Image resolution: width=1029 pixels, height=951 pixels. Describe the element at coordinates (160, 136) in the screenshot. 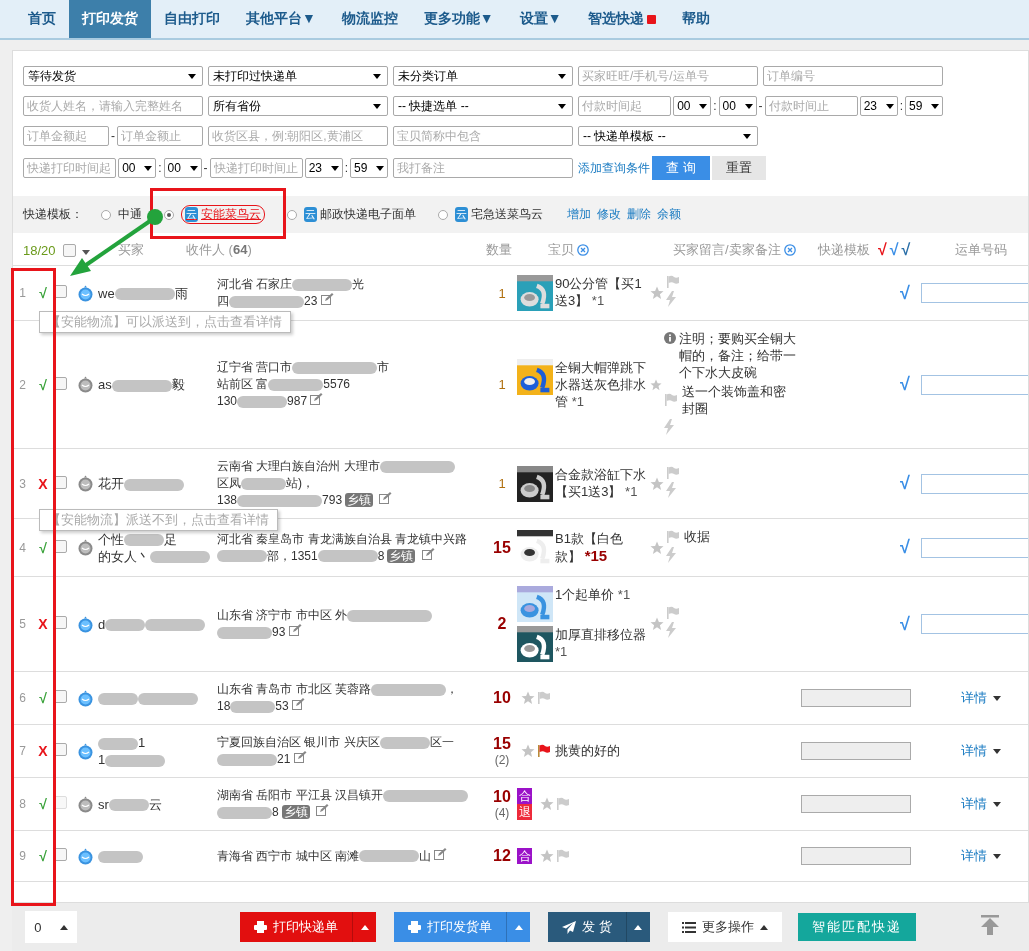

I see `text-field: 订单金额止` at that location.